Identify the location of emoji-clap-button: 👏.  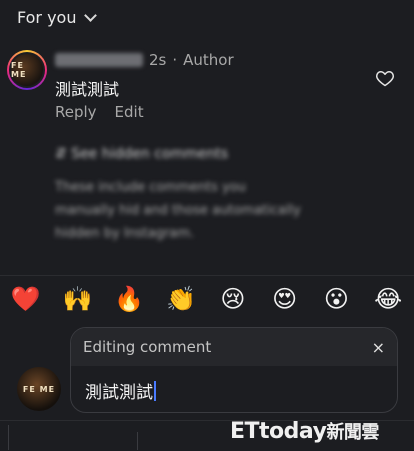
(181, 299).